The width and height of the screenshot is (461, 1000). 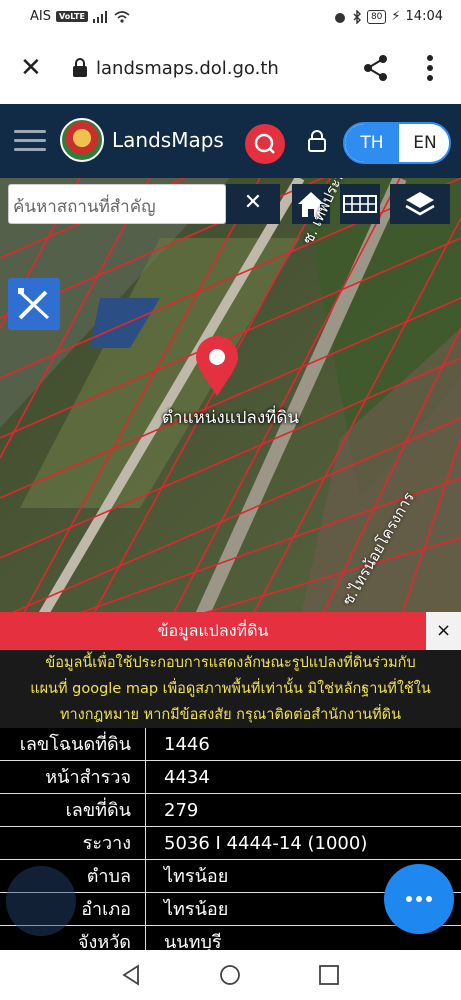 I want to click on table-row: หน้าสำรวจ 4434, so click(x=230, y=777).